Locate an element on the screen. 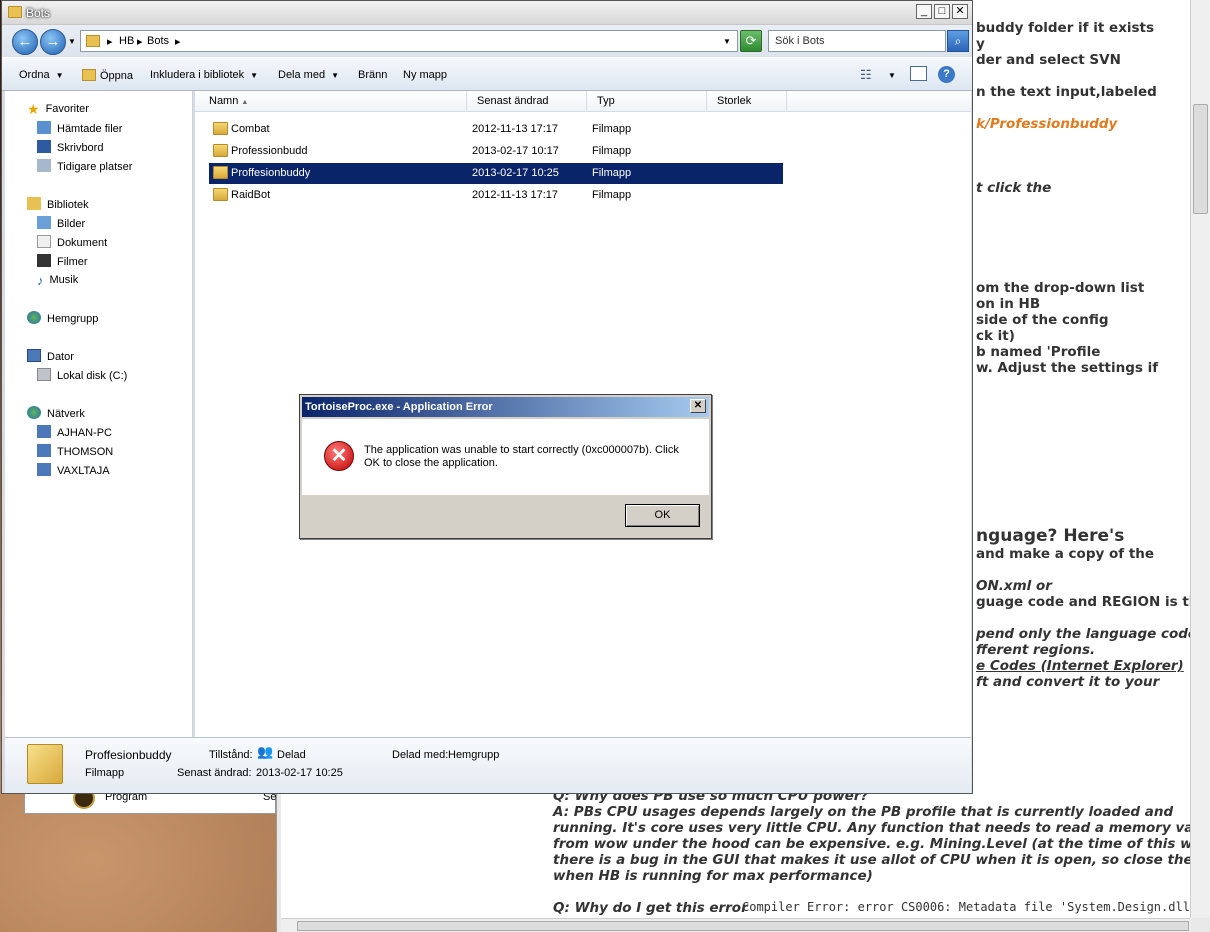  address-dropdown-icon: ▼ is located at coordinates (727, 41).